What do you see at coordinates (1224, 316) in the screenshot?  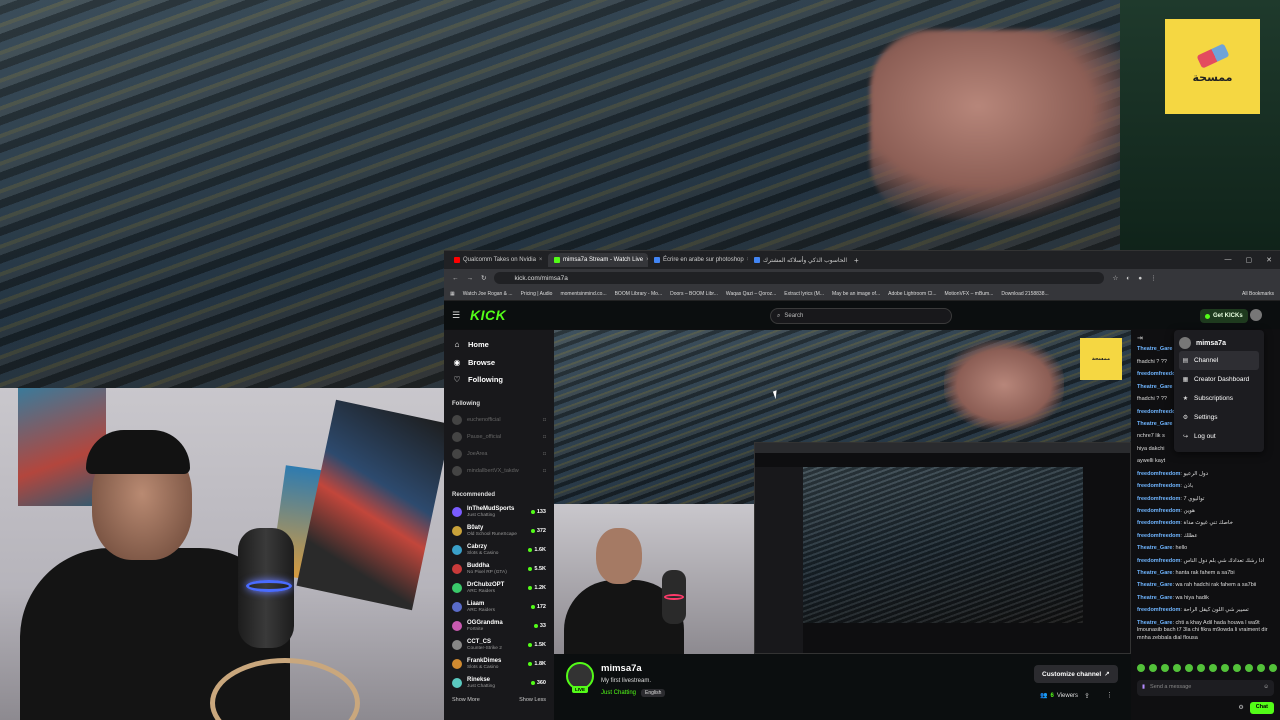 I see `get-kicks-button: Get KICKs` at bounding box center [1224, 316].